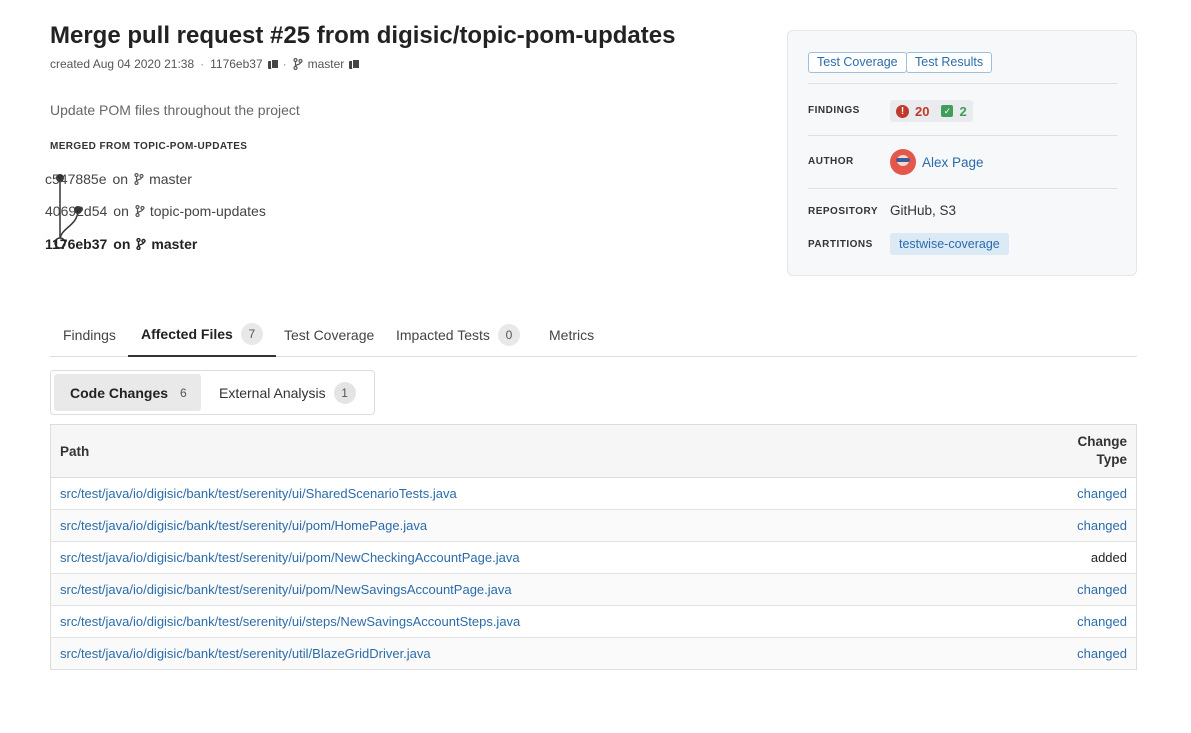 This screenshot has width=1191, height=733. Describe the element at coordinates (949, 244) in the screenshot. I see `partition-tag: testwise-coverage` at that location.